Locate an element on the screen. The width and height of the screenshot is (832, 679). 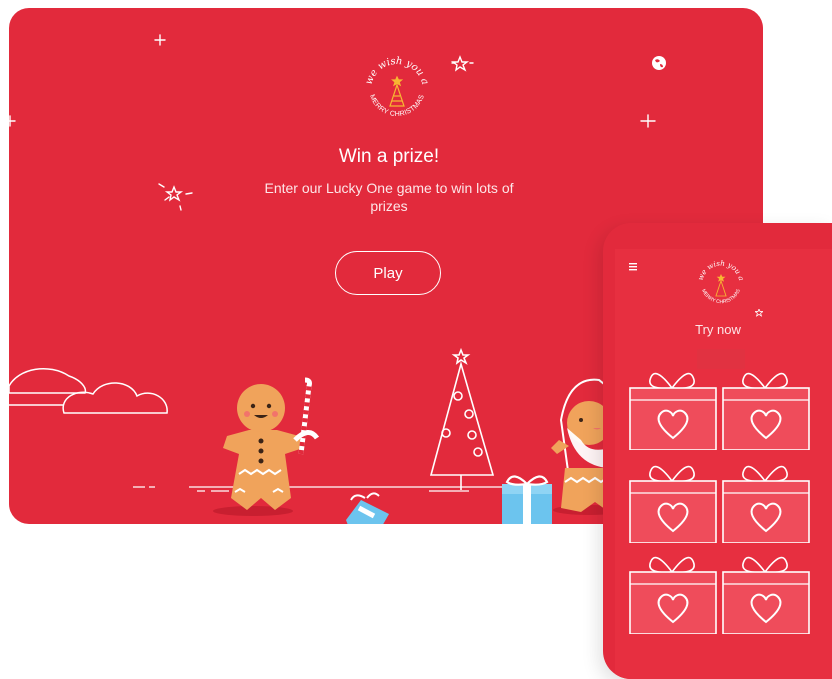
globe-icon is located at coordinates (659, 63).